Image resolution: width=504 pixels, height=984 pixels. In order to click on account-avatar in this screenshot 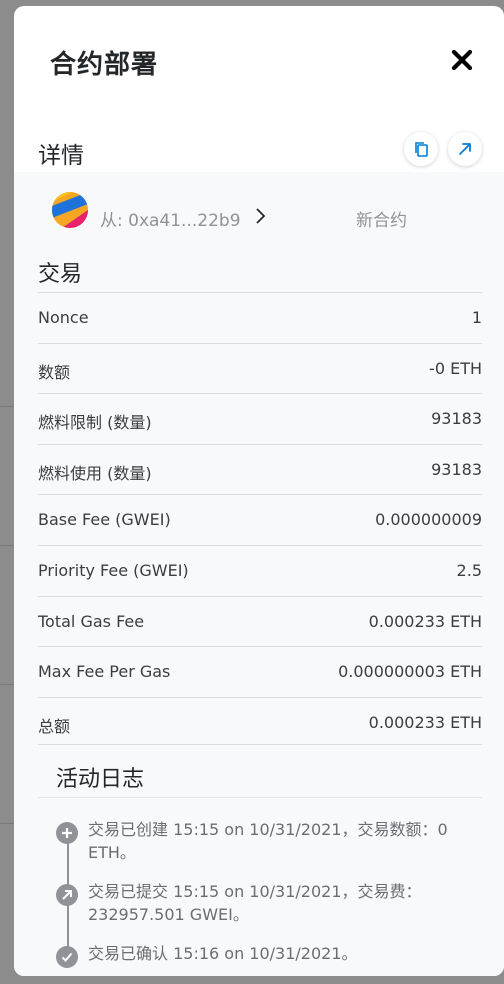, I will do `click(70, 210)`.